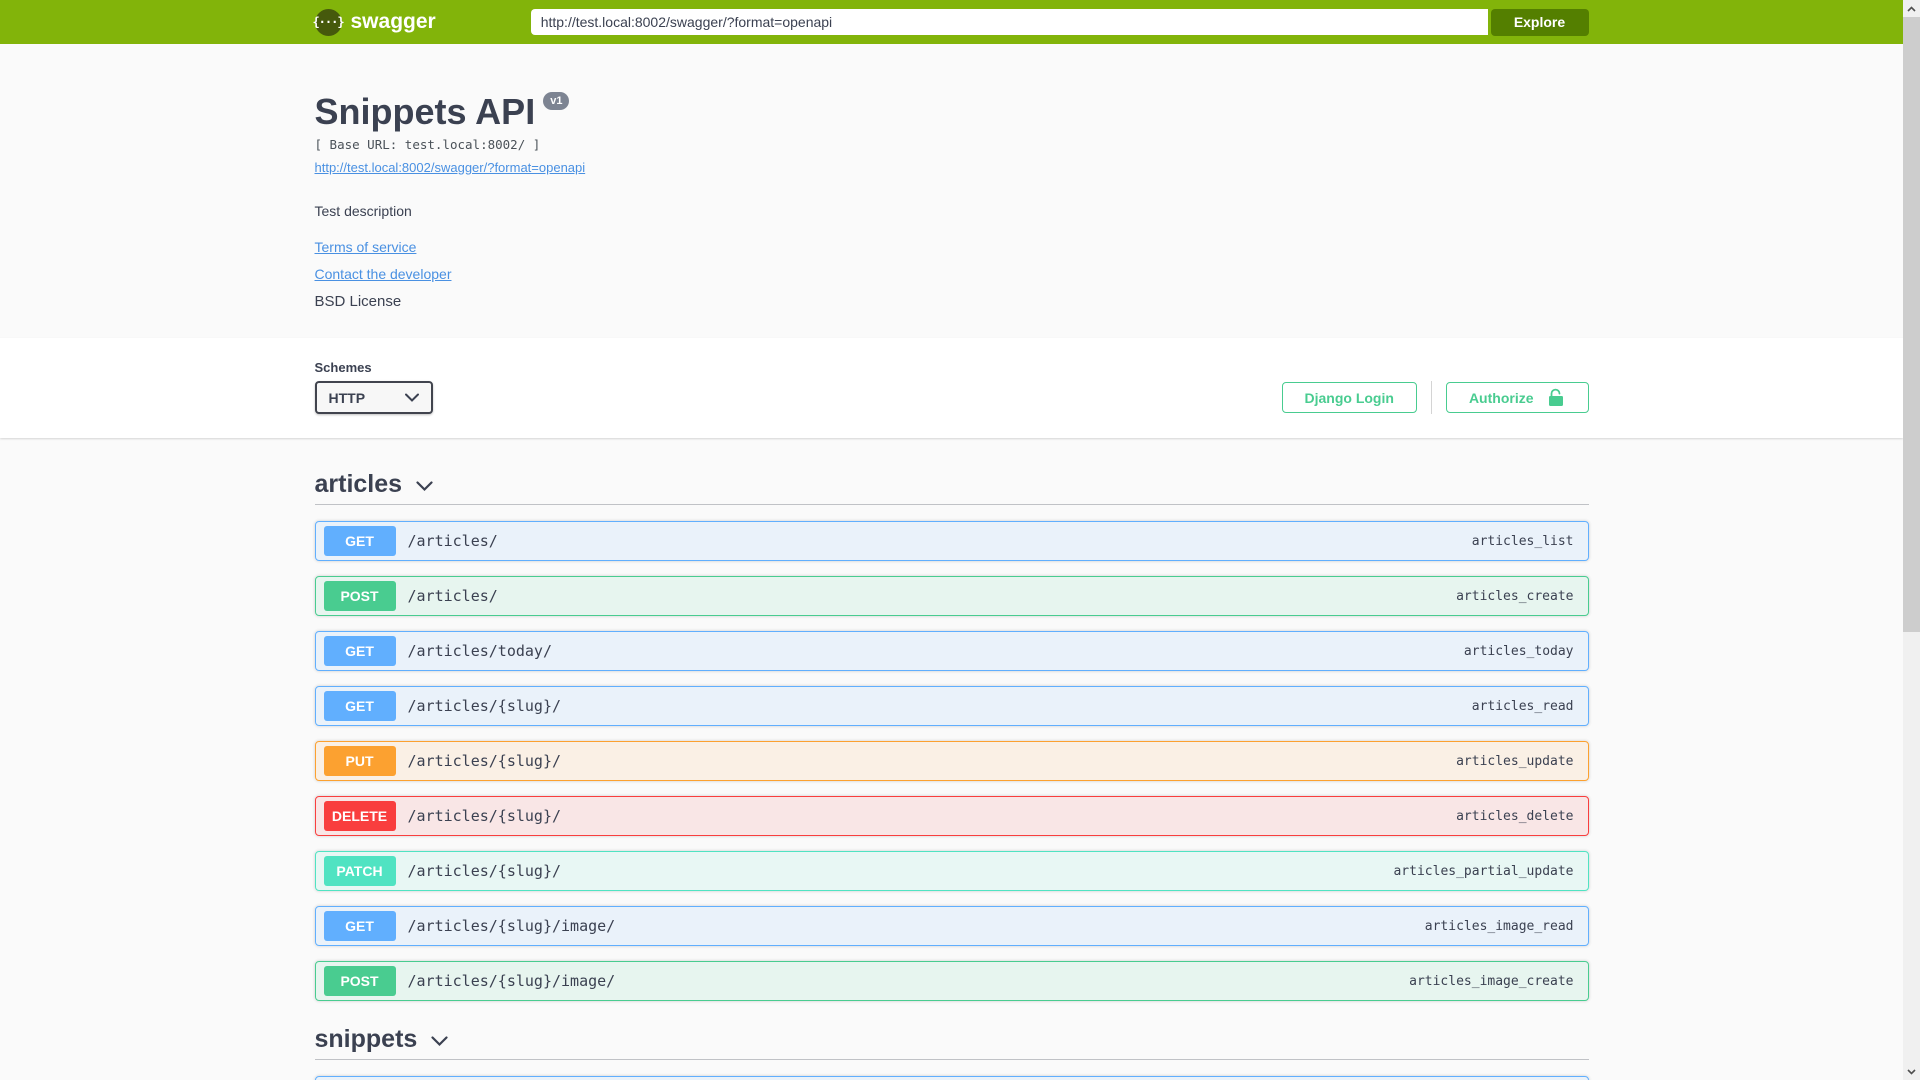 This screenshot has width=1920, height=1080. What do you see at coordinates (383, 274) in the screenshot?
I see `contact-developer-link: Contact the developer` at bounding box center [383, 274].